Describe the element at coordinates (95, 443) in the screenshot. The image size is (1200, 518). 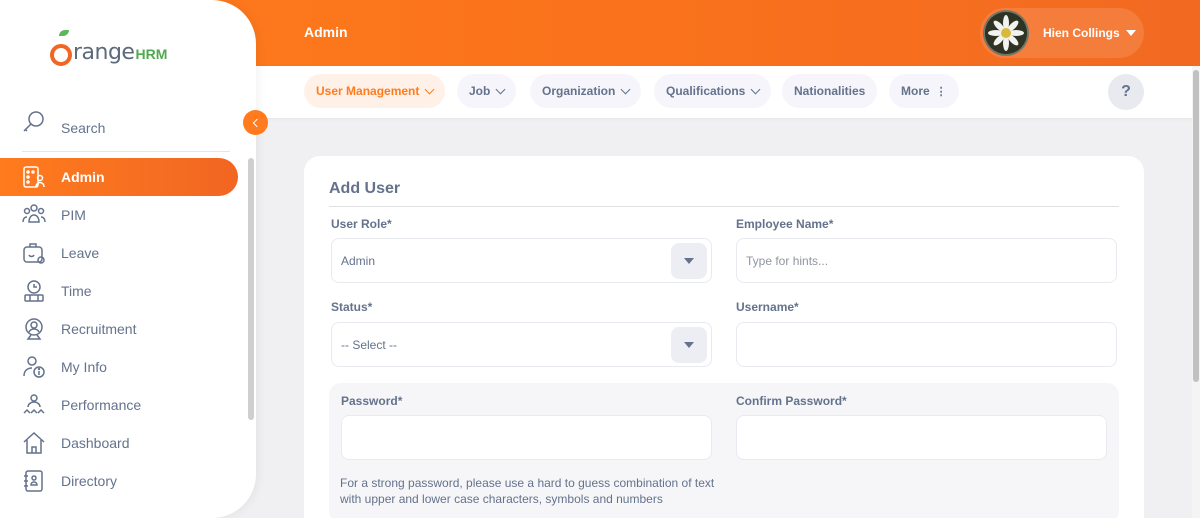
I see `sidebar-item-label: Dashboard` at that location.